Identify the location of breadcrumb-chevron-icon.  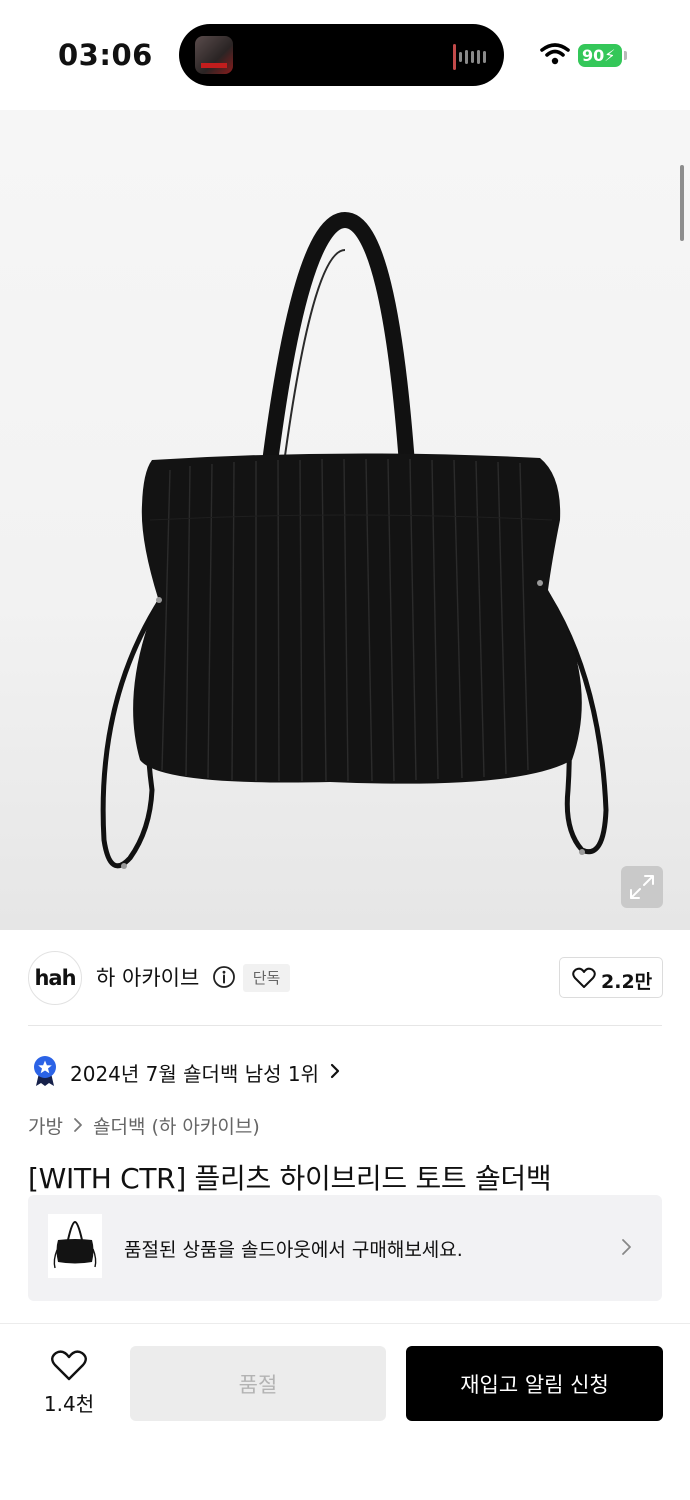
(78, 1125).